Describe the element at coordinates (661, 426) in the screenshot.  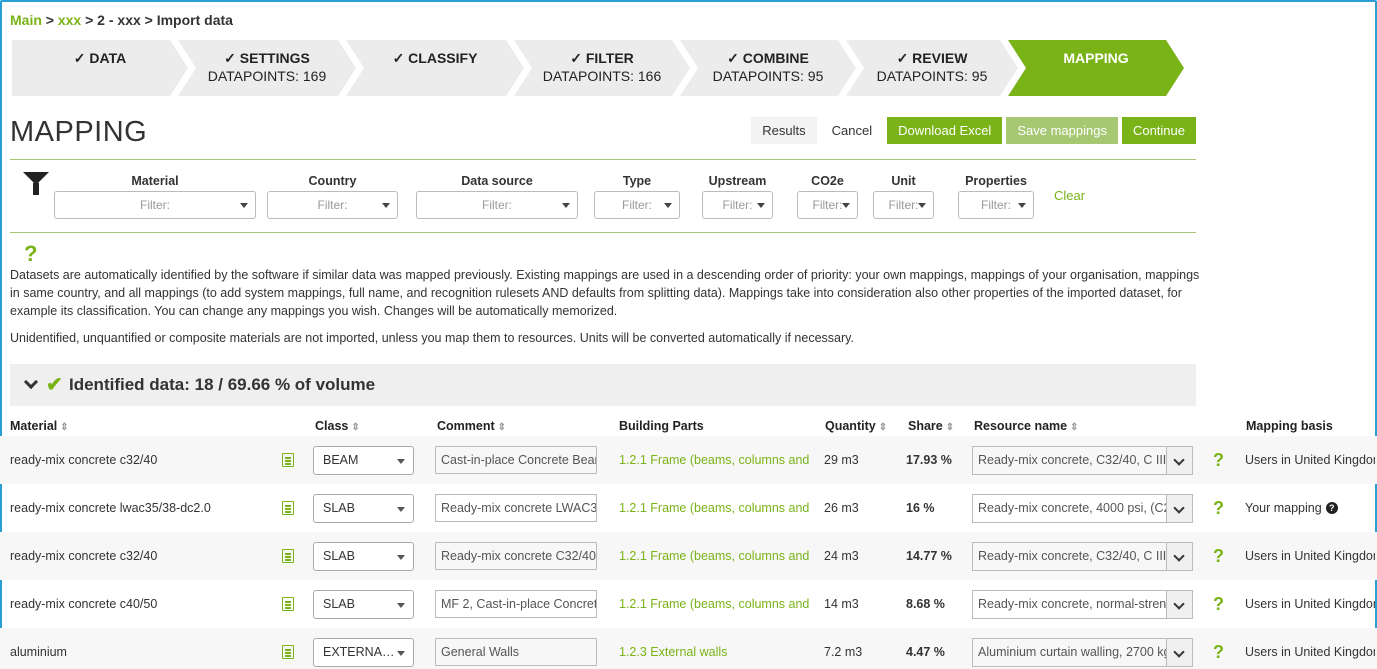
I see `column-header-building-parts: Building Parts` at that location.